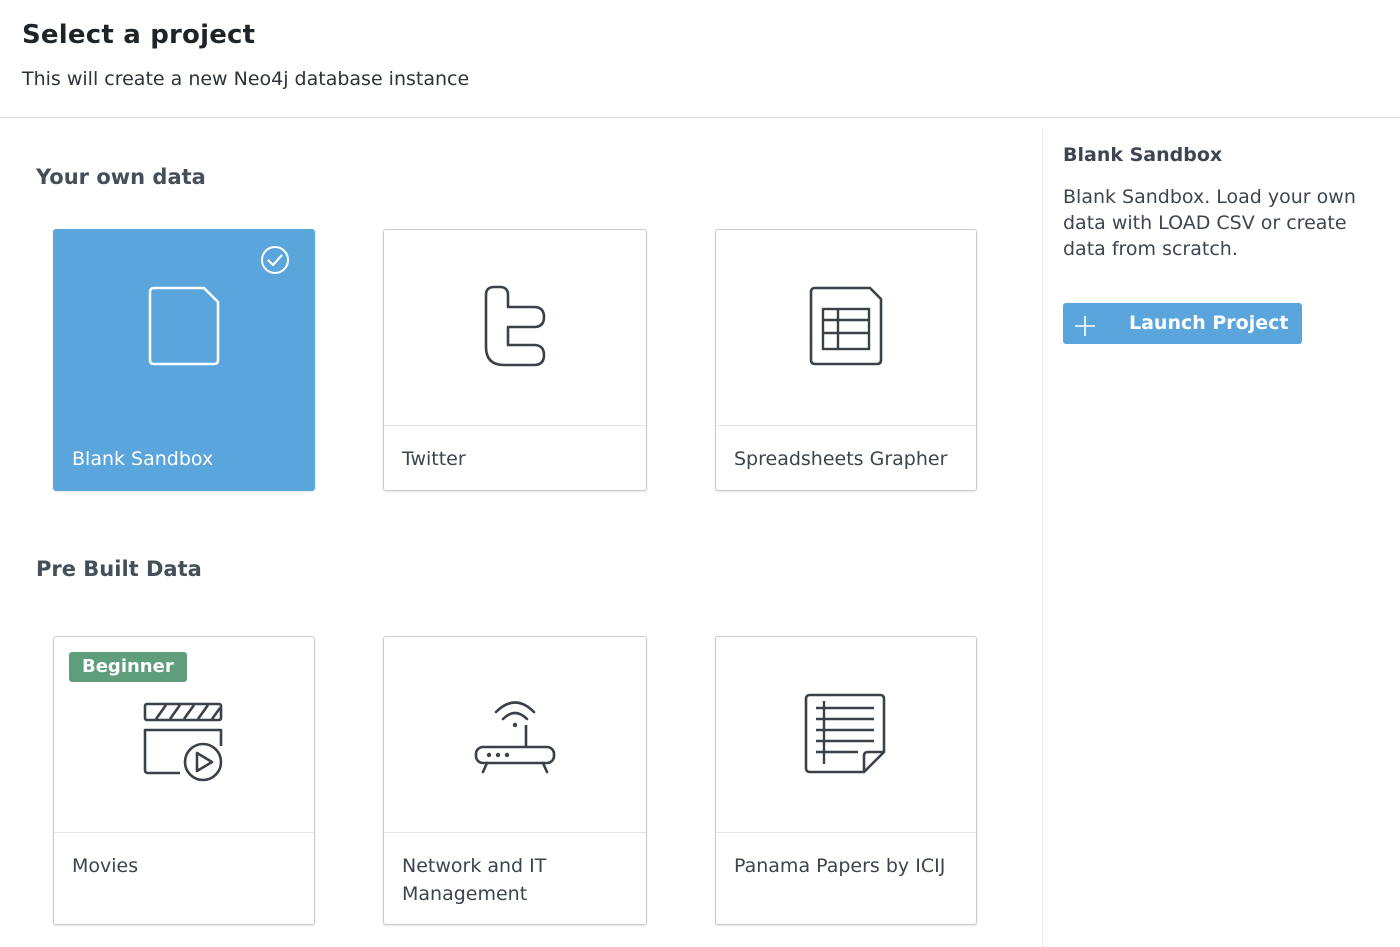 Image resolution: width=1400 pixels, height=947 pixels. What do you see at coordinates (119, 569) in the screenshot?
I see `section-title-prebuilt: Pre Built Data` at bounding box center [119, 569].